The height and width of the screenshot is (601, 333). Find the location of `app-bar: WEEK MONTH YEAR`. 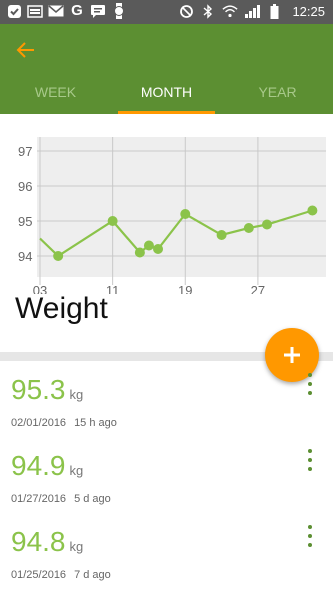

app-bar: WEEK MONTH YEAR is located at coordinates (166, 69).